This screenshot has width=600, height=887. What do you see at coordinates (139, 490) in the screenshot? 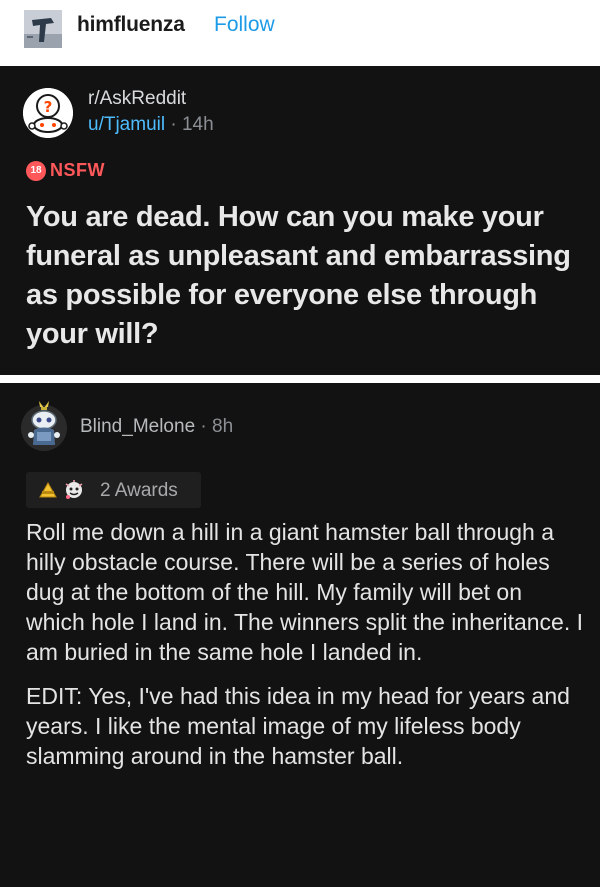
I see `awards-count: 2 Awards` at bounding box center [139, 490].